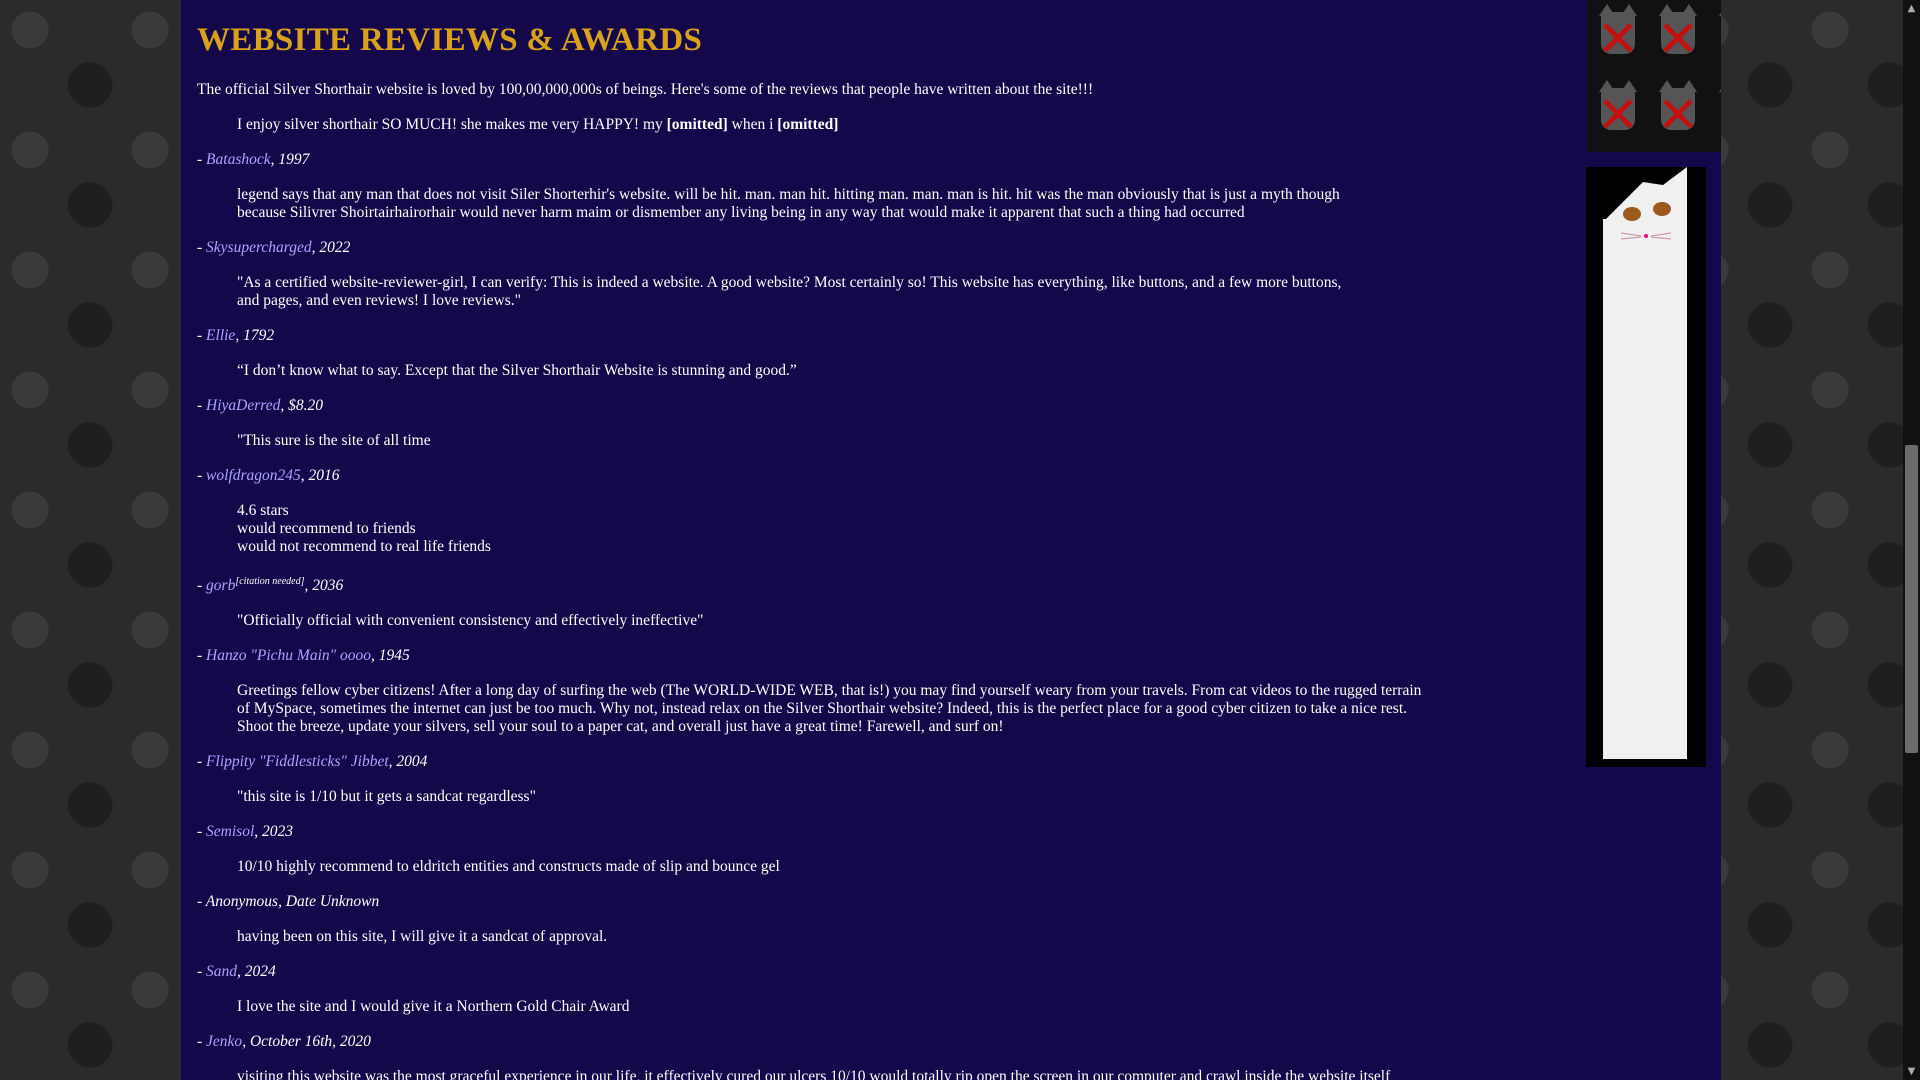 The width and height of the screenshot is (1920, 1080). Describe the element at coordinates (238, 159) in the screenshot. I see `reviewer-name-link: Batashock` at that location.